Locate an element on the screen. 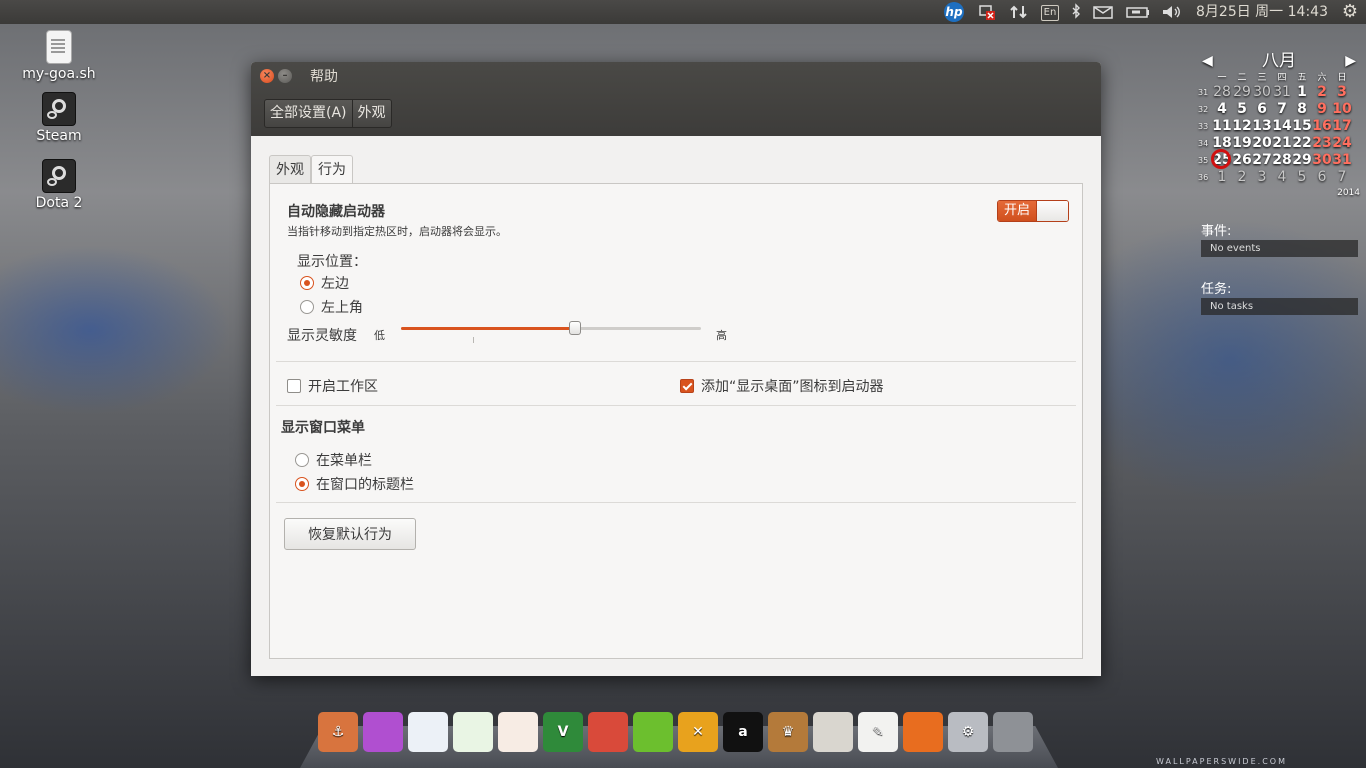 The height and width of the screenshot is (768, 1366). system-gear-icon: ⚙ is located at coordinates (1350, 12).